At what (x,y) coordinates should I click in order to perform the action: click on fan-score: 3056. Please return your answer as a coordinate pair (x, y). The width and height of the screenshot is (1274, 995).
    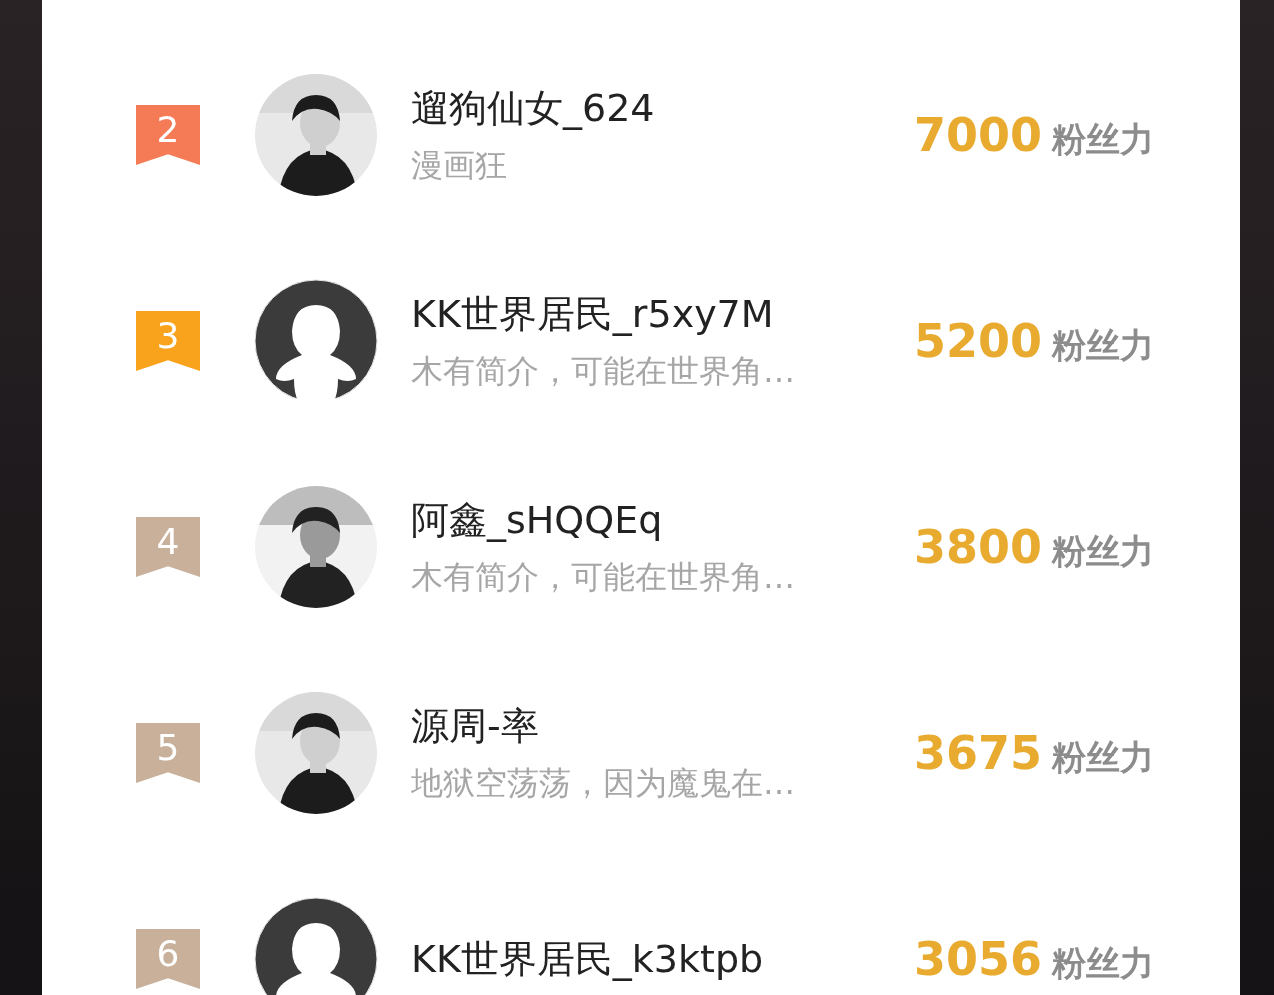
    Looking at the image, I should click on (977, 958).